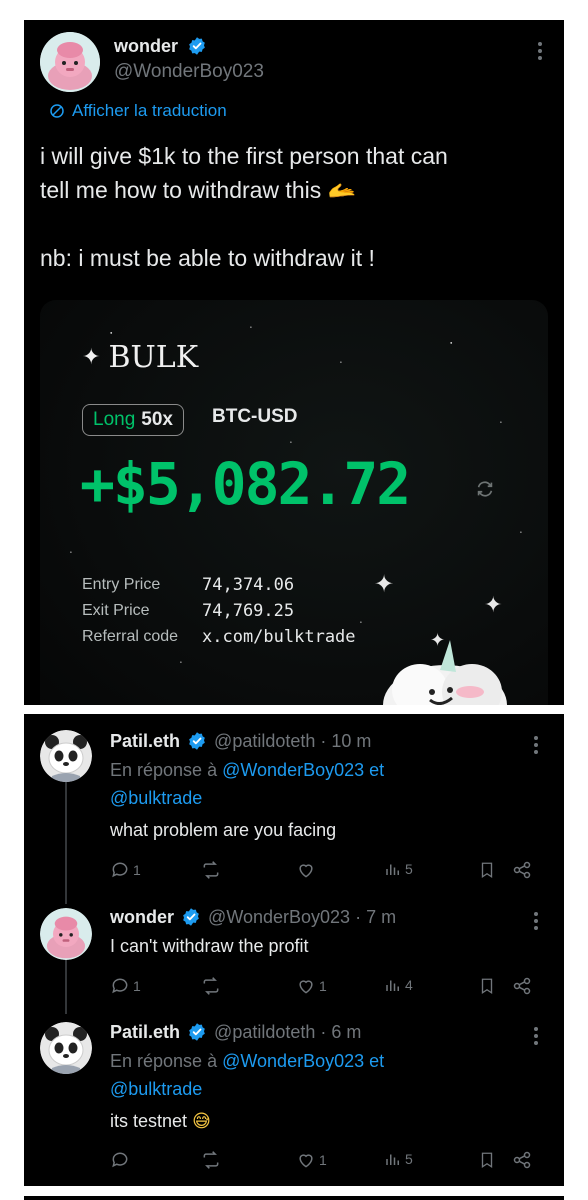  I want to click on translate-label: Afficher la traduction, so click(149, 111).